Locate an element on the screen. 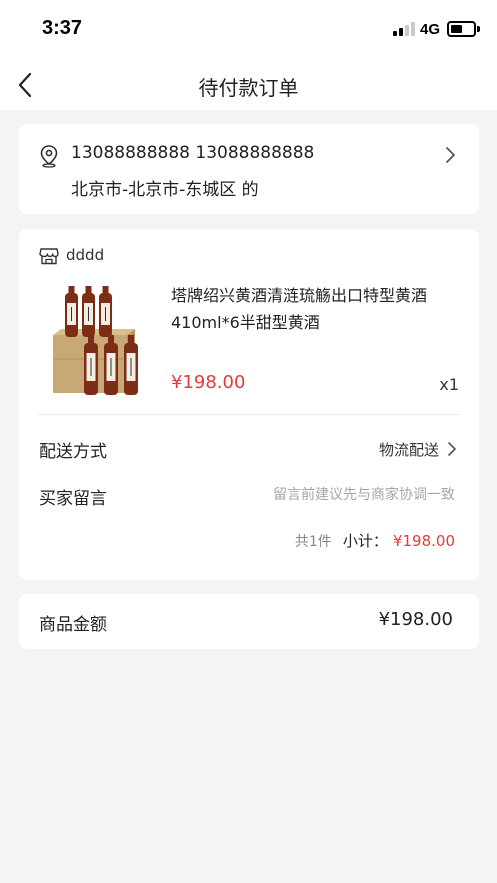  location-pin-icon is located at coordinates (49, 156).